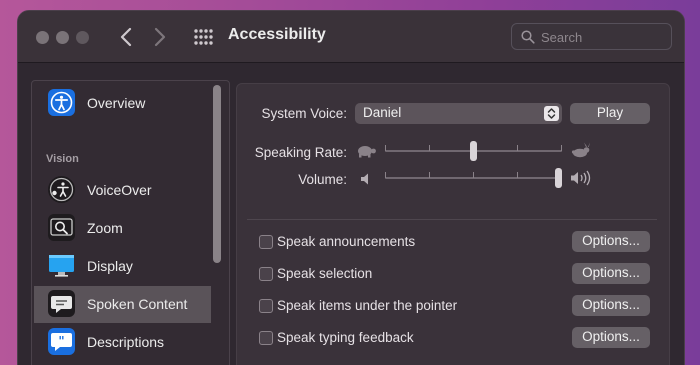 The image size is (700, 365). I want to click on sidebar-item-label: VoiceOver, so click(119, 190).